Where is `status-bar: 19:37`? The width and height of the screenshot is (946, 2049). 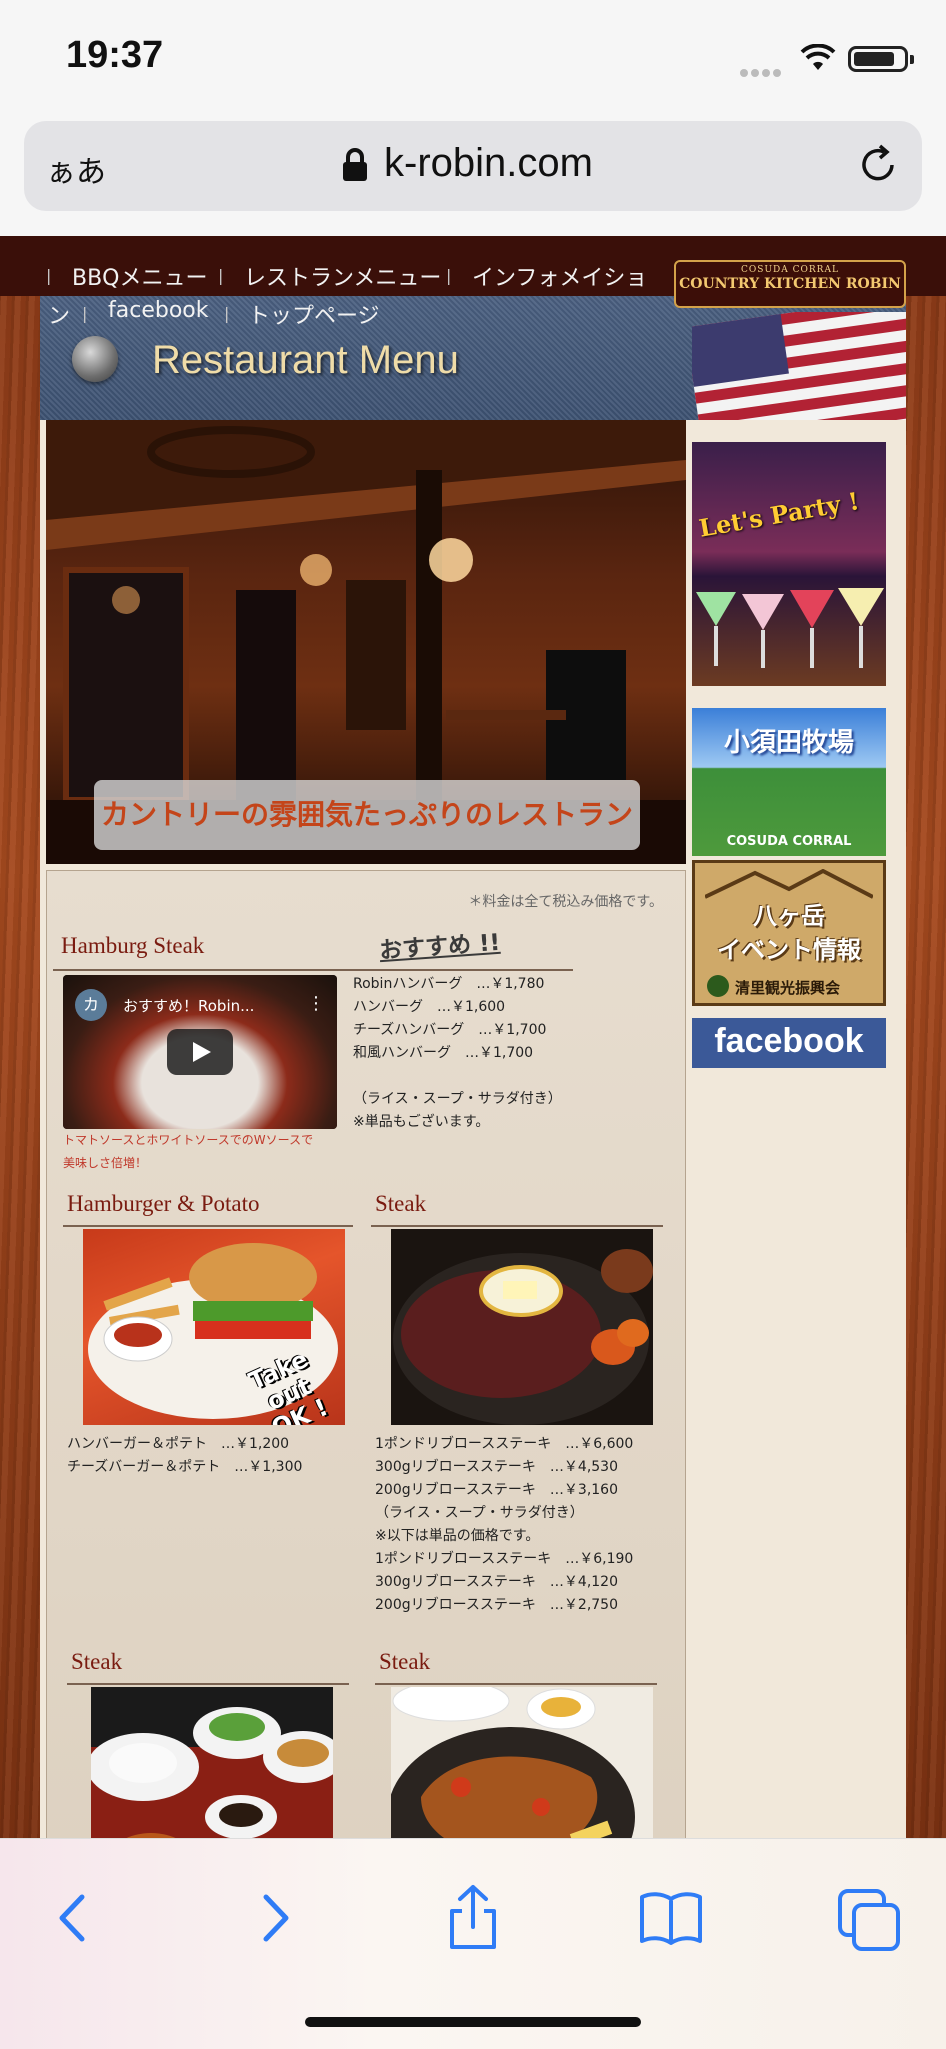
status-bar: 19:37 is located at coordinates (473, 55).